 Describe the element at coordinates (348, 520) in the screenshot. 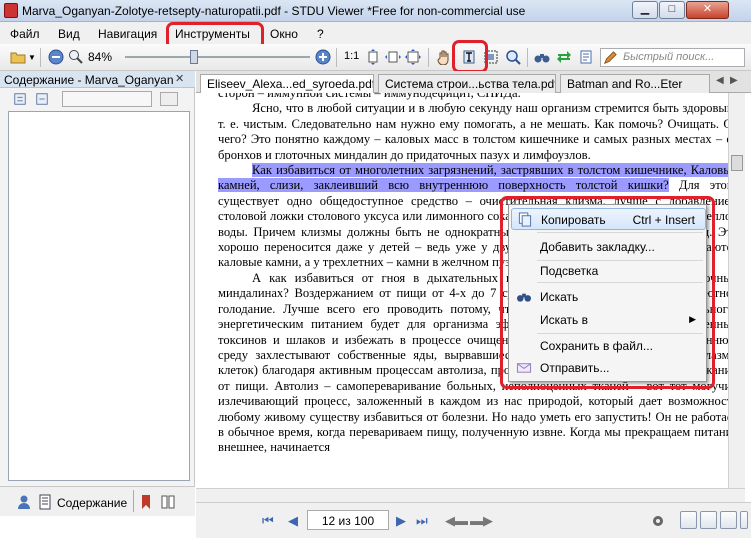

I see `page-number-field: 12 из 100` at that location.